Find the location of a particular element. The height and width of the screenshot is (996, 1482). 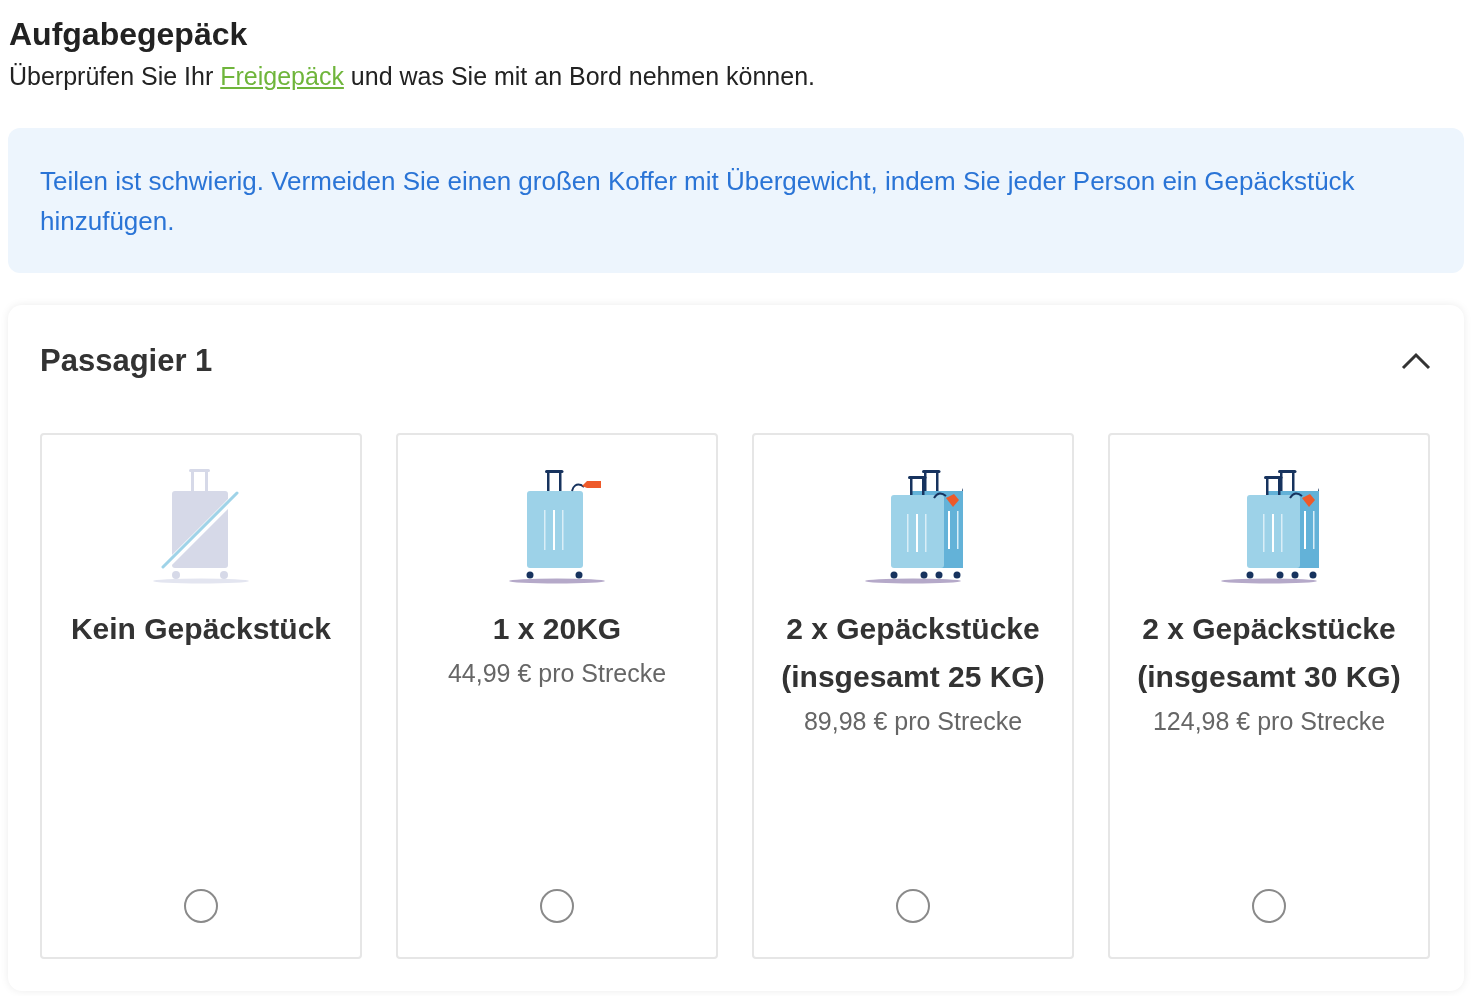

passenger-title: Passagier 1 is located at coordinates (126, 361).